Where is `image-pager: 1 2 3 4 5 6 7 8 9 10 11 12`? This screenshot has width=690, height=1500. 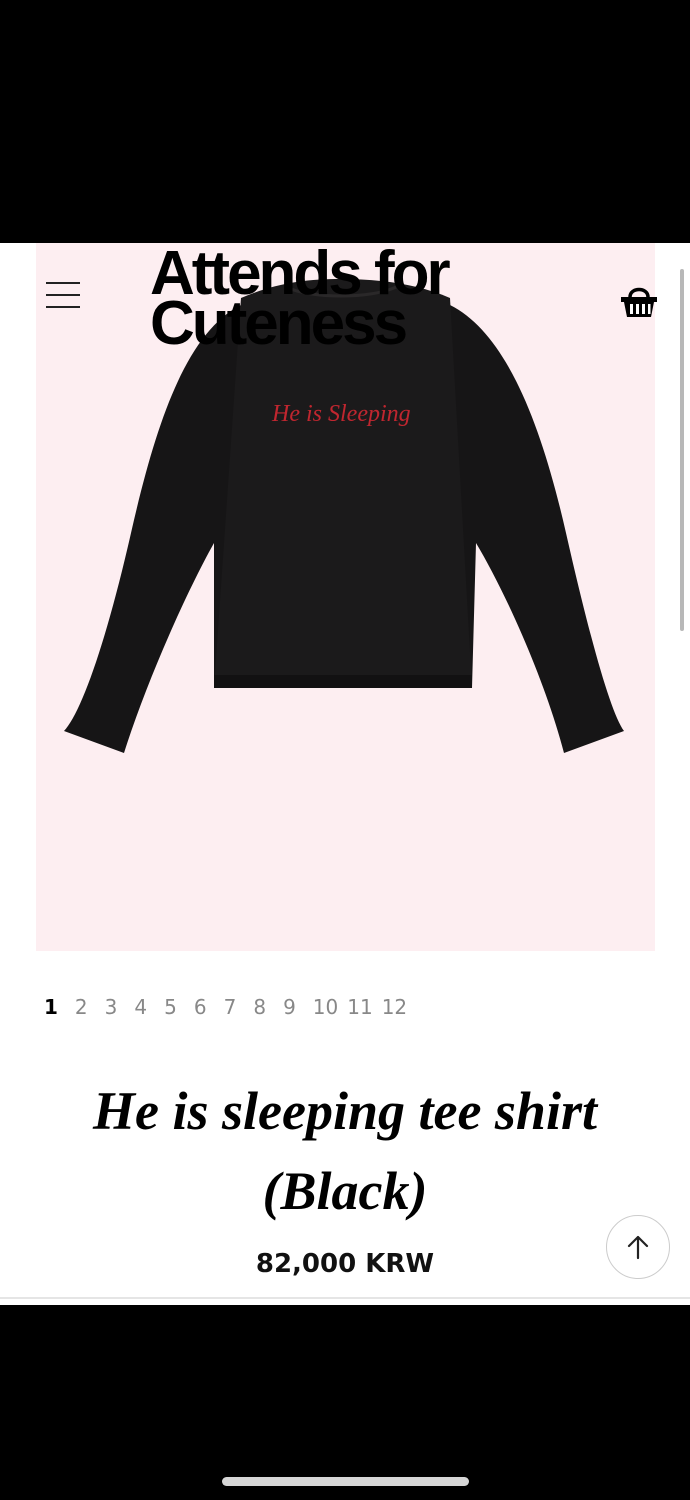
image-pager: 1 2 3 4 5 6 7 8 9 10 11 12 is located at coordinates (234, 1007).